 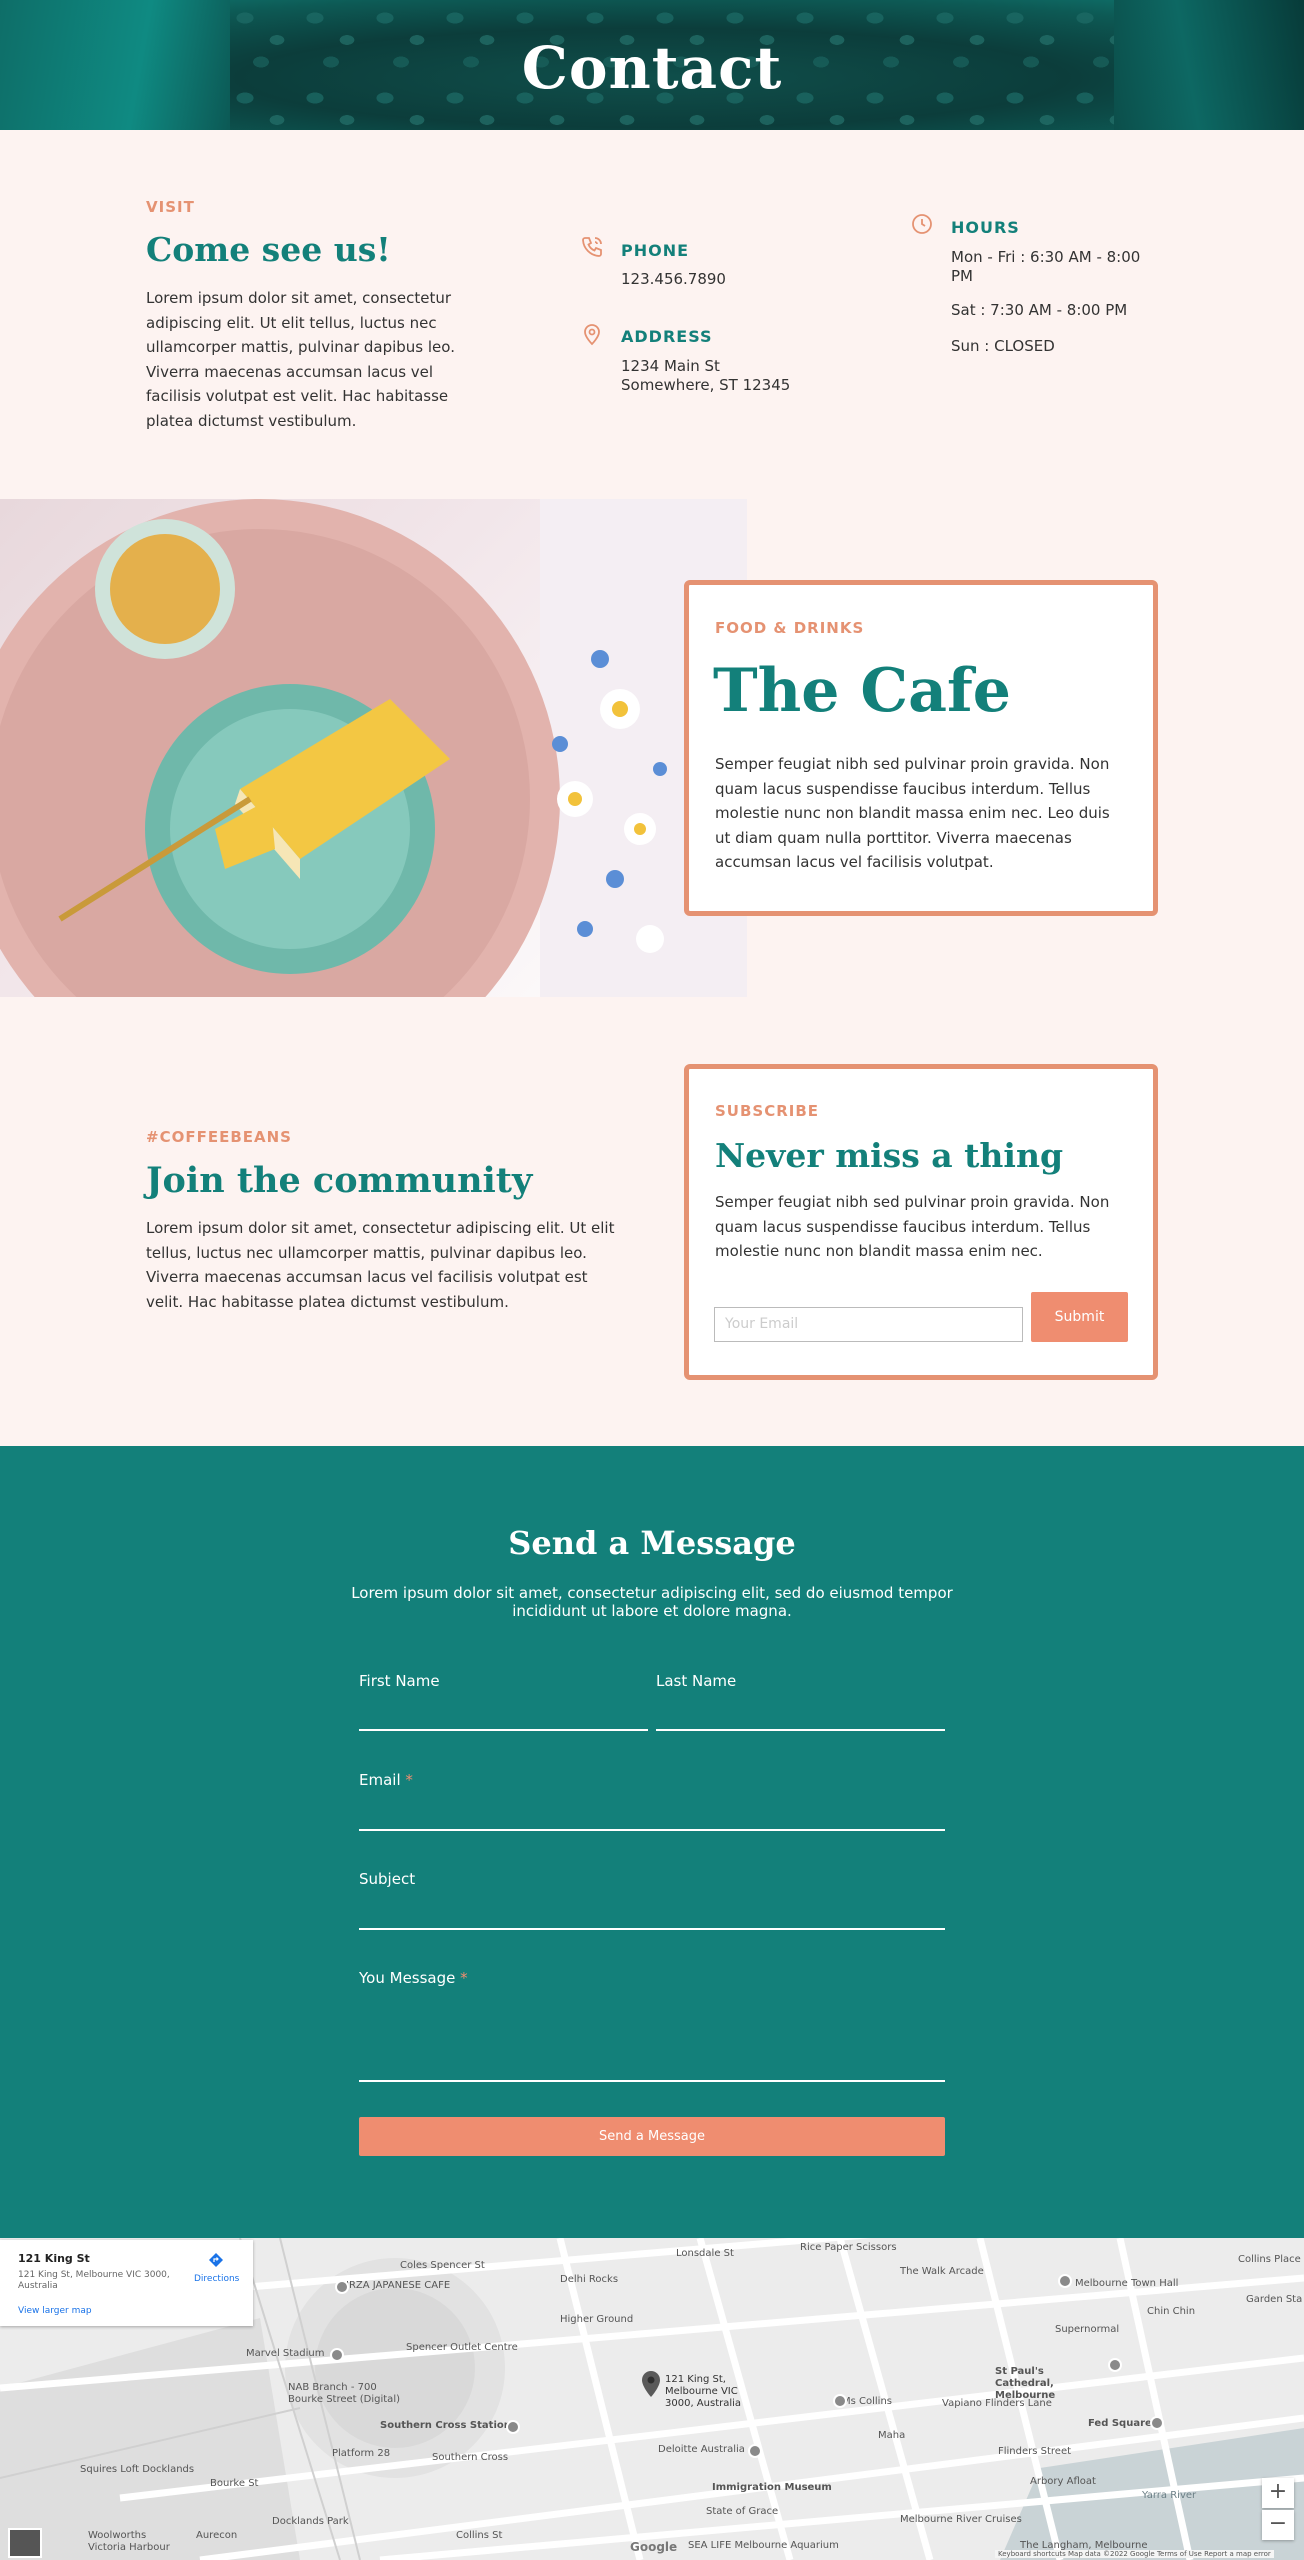 I want to click on last-name-field, so click(x=800, y=1730).